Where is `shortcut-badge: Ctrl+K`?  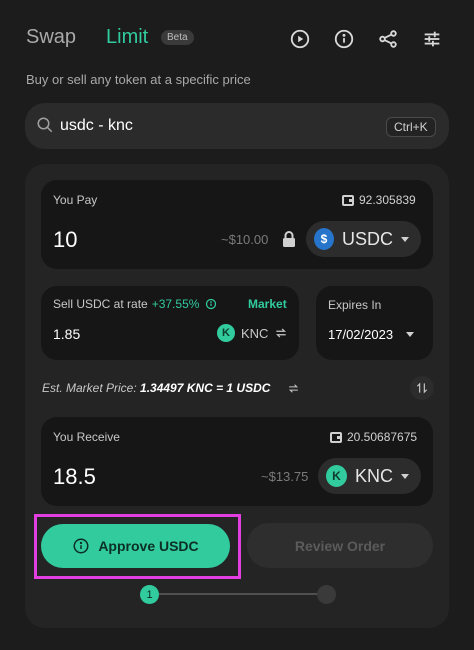 shortcut-badge: Ctrl+K is located at coordinates (411, 127).